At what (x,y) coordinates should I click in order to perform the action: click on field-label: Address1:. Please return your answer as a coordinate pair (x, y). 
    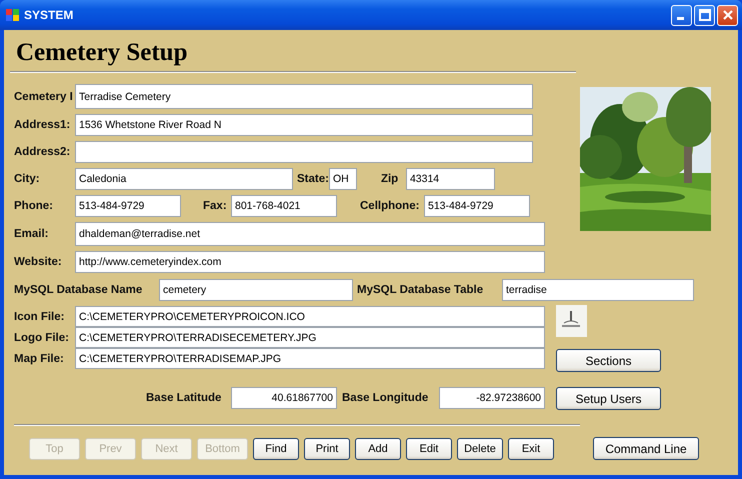
    Looking at the image, I should click on (43, 125).